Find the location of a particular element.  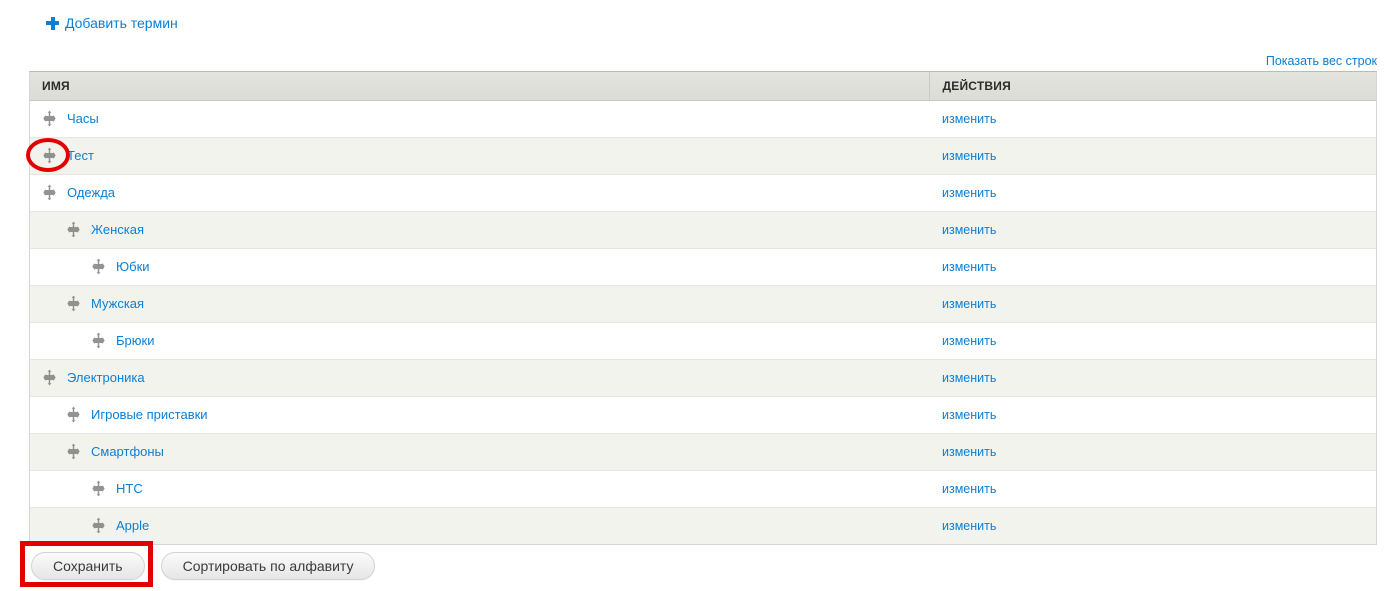

plus-icon is located at coordinates (52, 23).